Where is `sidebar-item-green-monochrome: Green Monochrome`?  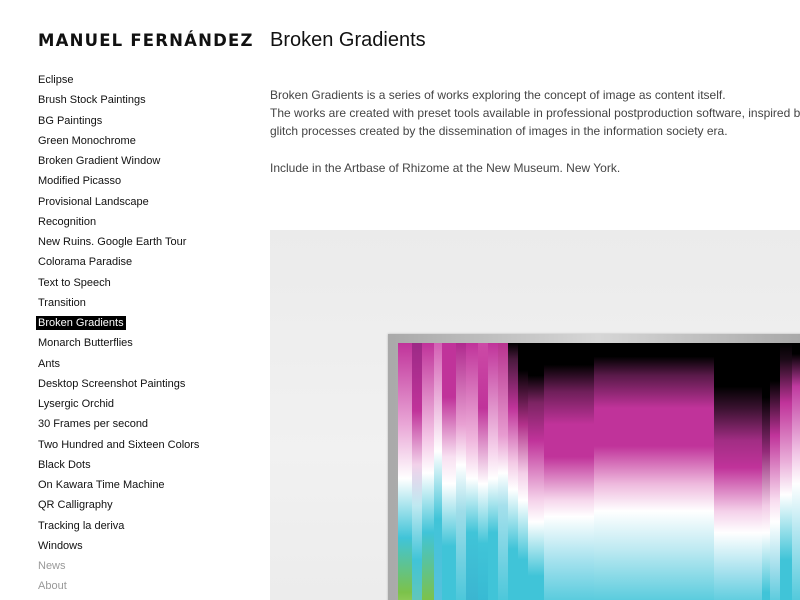 sidebar-item-green-monochrome: Green Monochrome is located at coordinates (119, 141).